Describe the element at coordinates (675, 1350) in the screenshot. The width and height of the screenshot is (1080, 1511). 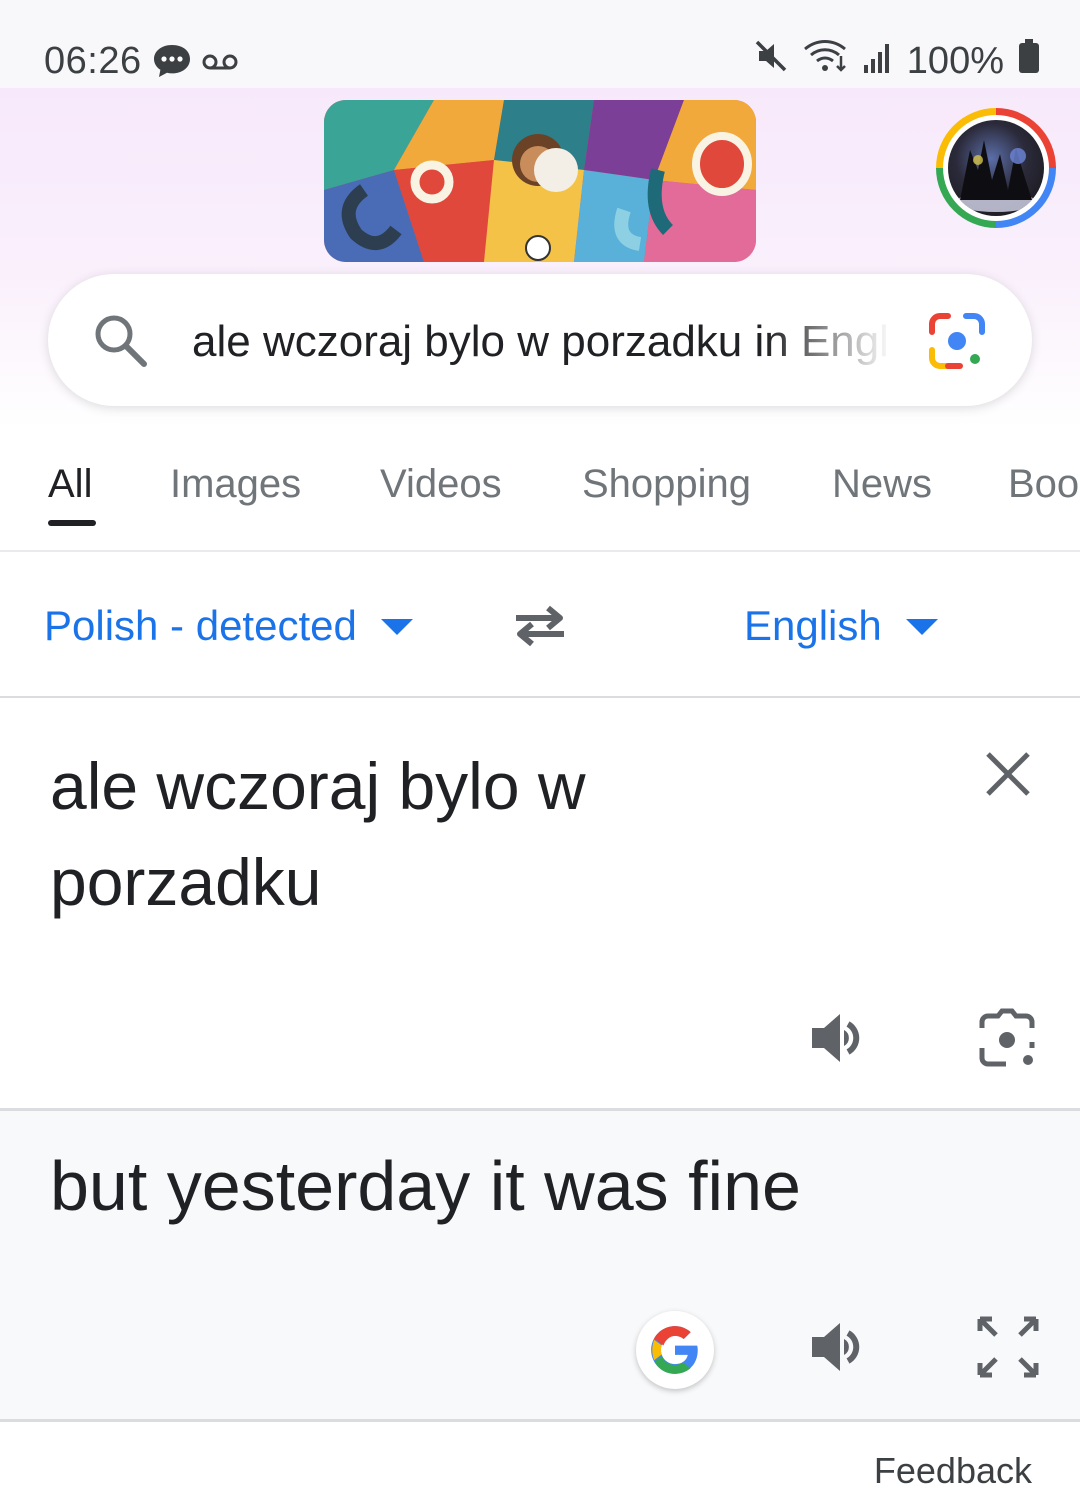
I see `open-google-translate-button` at that location.